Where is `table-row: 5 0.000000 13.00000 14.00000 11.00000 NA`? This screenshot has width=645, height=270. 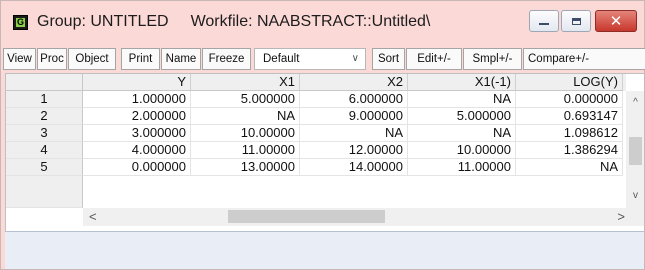
table-row: 5 0.000000 13.00000 14.00000 11.00000 NA is located at coordinates (316, 167).